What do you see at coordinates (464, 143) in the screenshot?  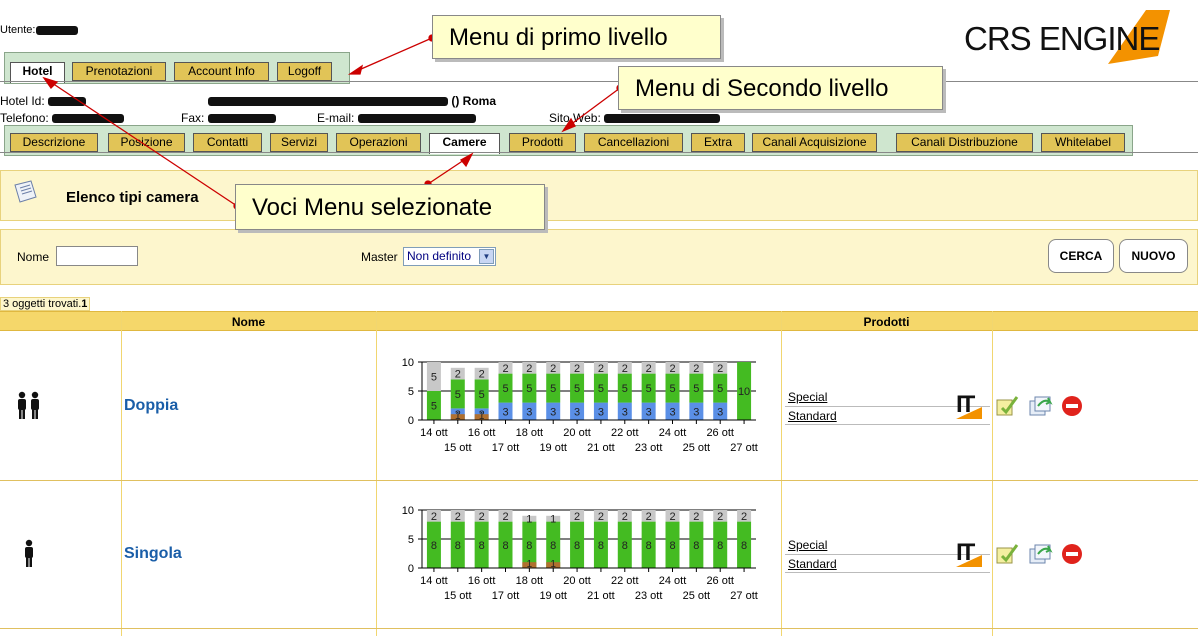 I see `menu2-tab-camere: Camere` at bounding box center [464, 143].